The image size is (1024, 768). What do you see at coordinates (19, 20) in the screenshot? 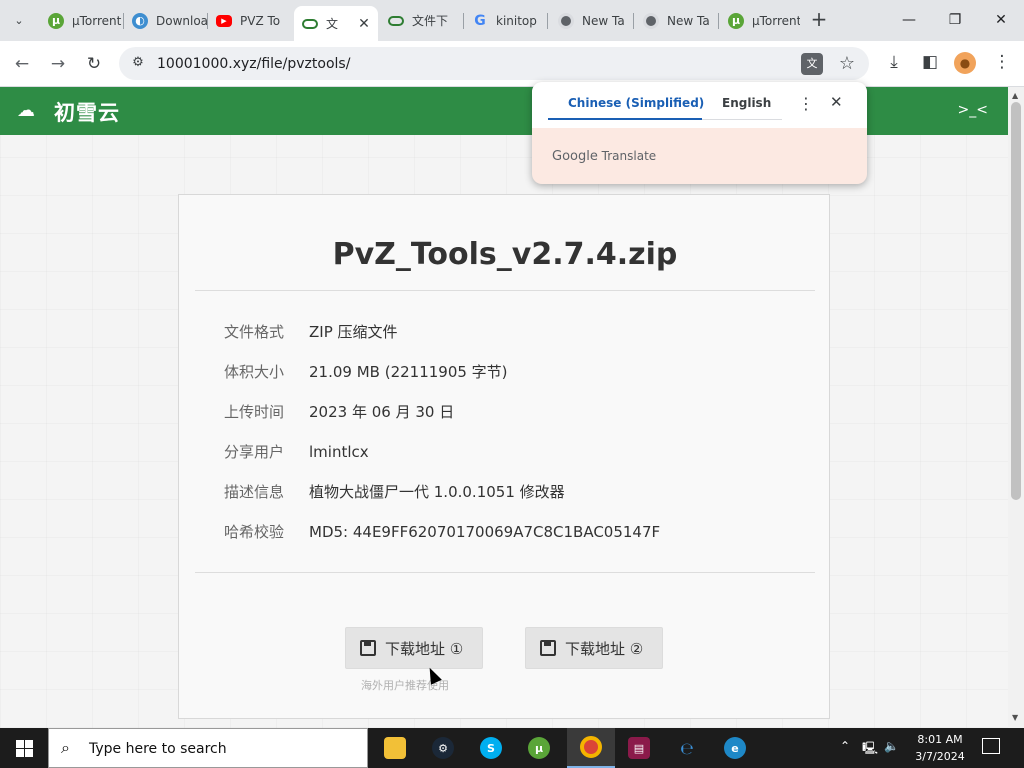
I see `tab-search-icon: ⌄` at bounding box center [19, 20].